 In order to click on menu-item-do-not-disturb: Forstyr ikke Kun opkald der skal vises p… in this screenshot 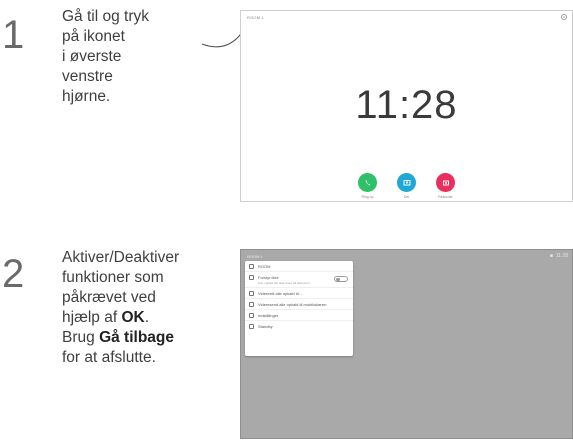, I will do `click(299, 280)`.